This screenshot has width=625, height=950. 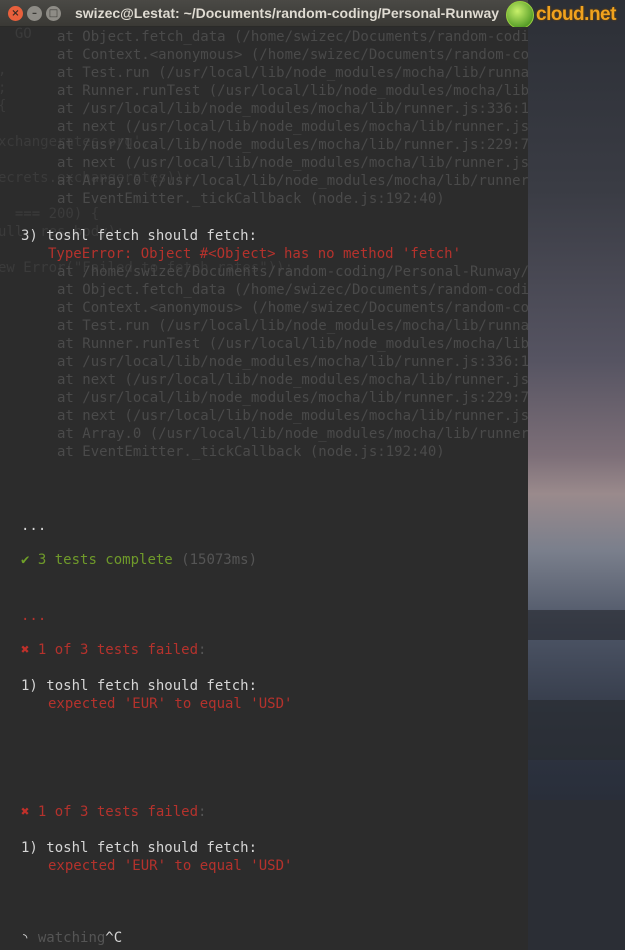 I want to click on failure-heading: 3) toshl fetch should fetch:, so click(x=139, y=236).